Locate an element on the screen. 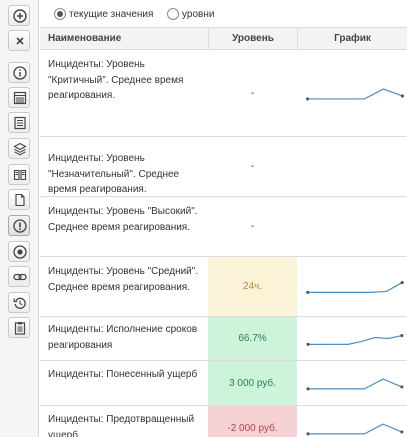 This screenshot has width=407, height=437. vertical-toolbar is located at coordinates (19, 218).